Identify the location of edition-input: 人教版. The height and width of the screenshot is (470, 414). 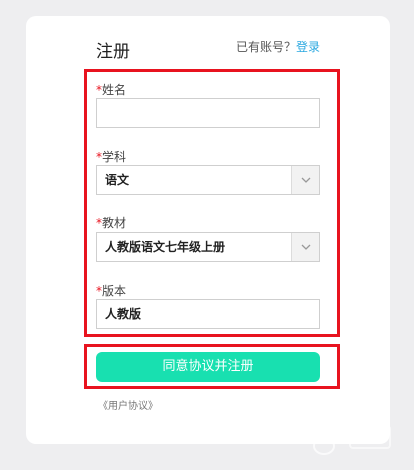
(208, 314).